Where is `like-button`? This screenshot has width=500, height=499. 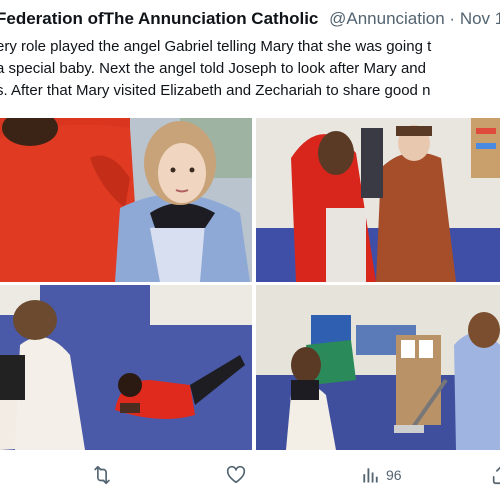 like-button is located at coordinates (236, 475).